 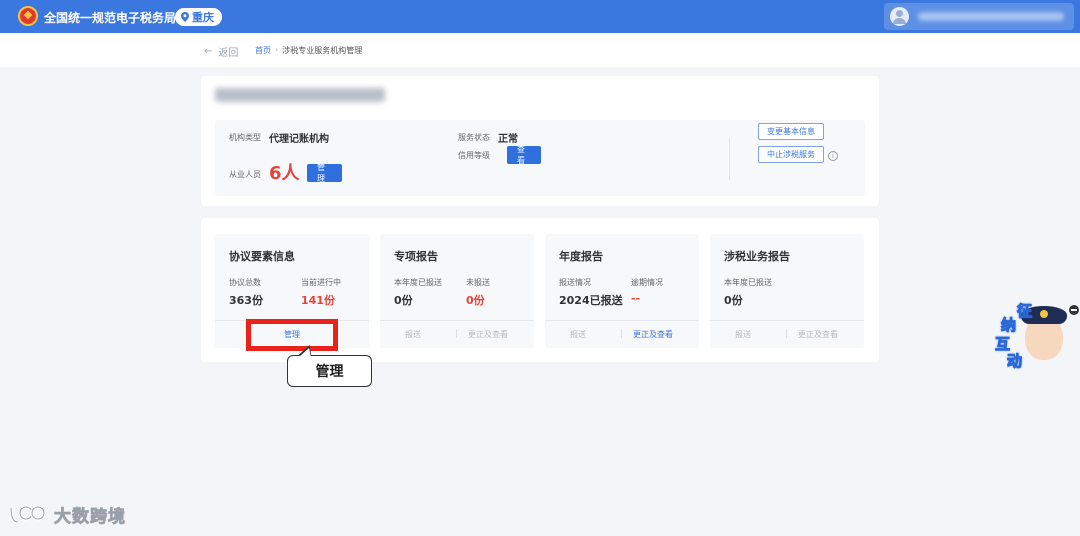 What do you see at coordinates (899, 16) in the screenshot?
I see `avatar` at bounding box center [899, 16].